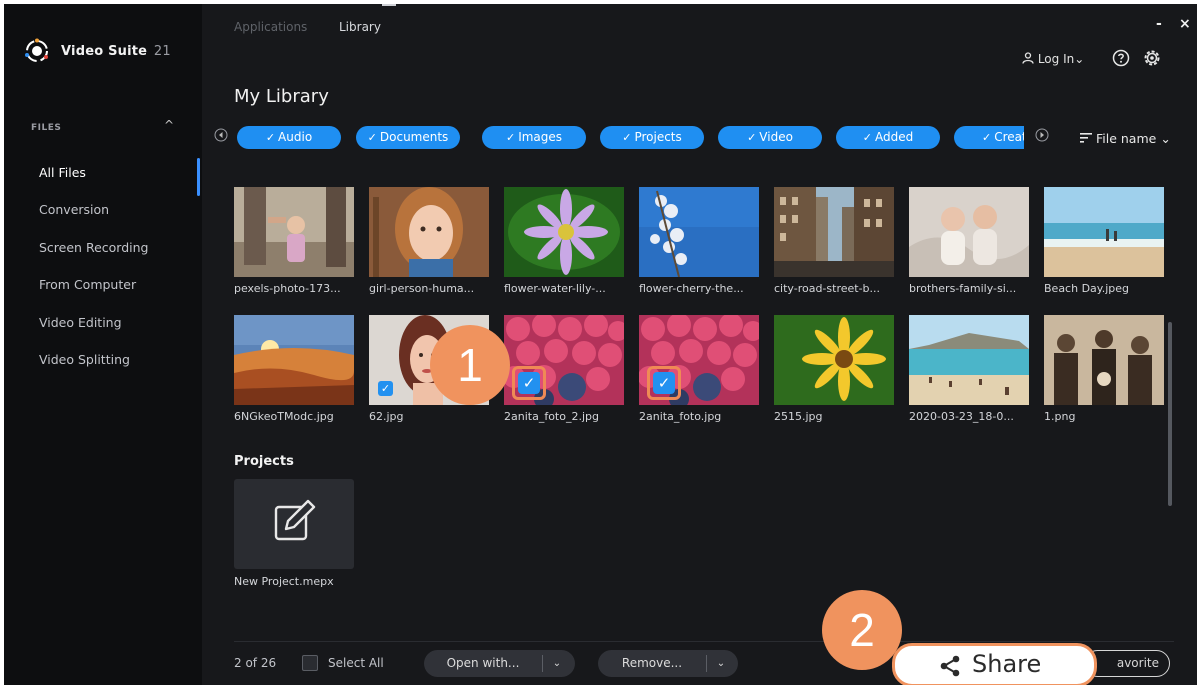 The image size is (1201, 689). What do you see at coordinates (1121, 58) in the screenshot?
I see `help-icon` at bounding box center [1121, 58].